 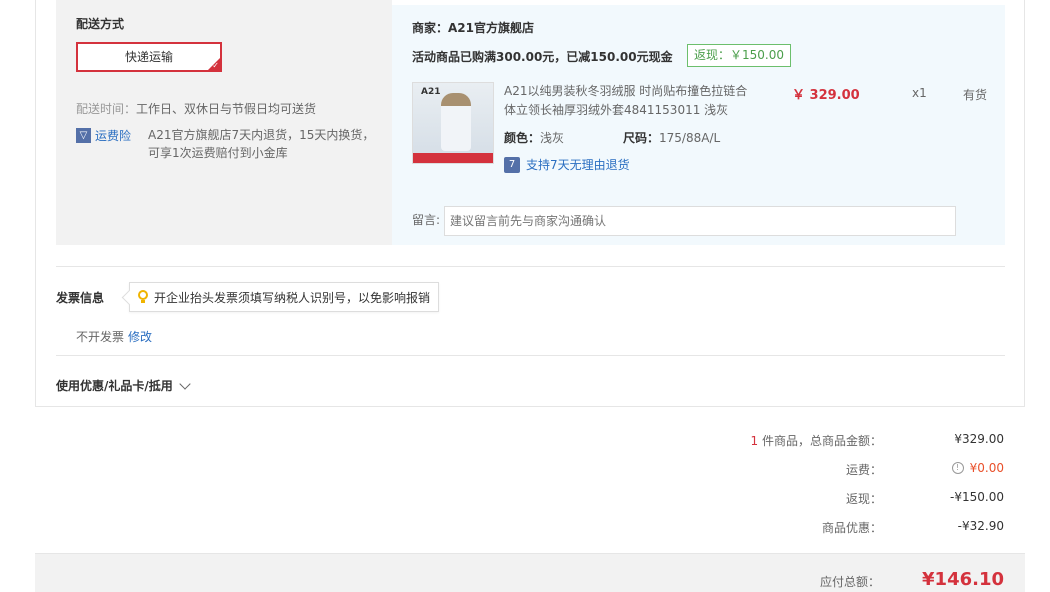 I want to click on merchant-name: 商家：A21官方旗舰店, so click(x=473, y=28).